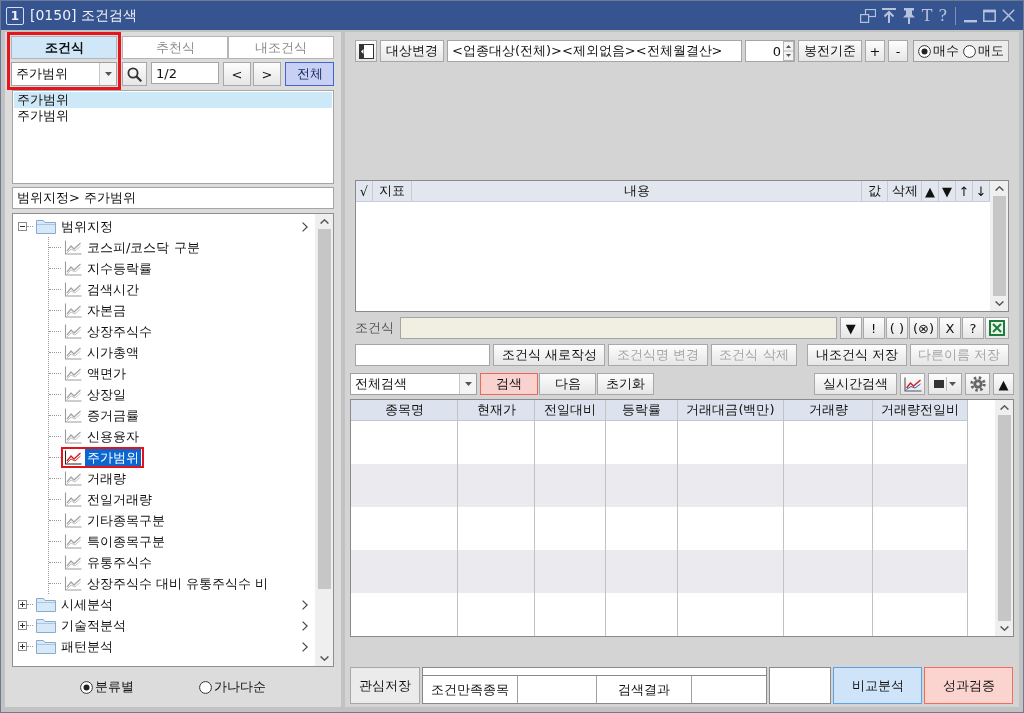 This screenshot has width=1024, height=713. What do you see at coordinates (237, 74) in the screenshot?
I see `page-button: <` at bounding box center [237, 74].